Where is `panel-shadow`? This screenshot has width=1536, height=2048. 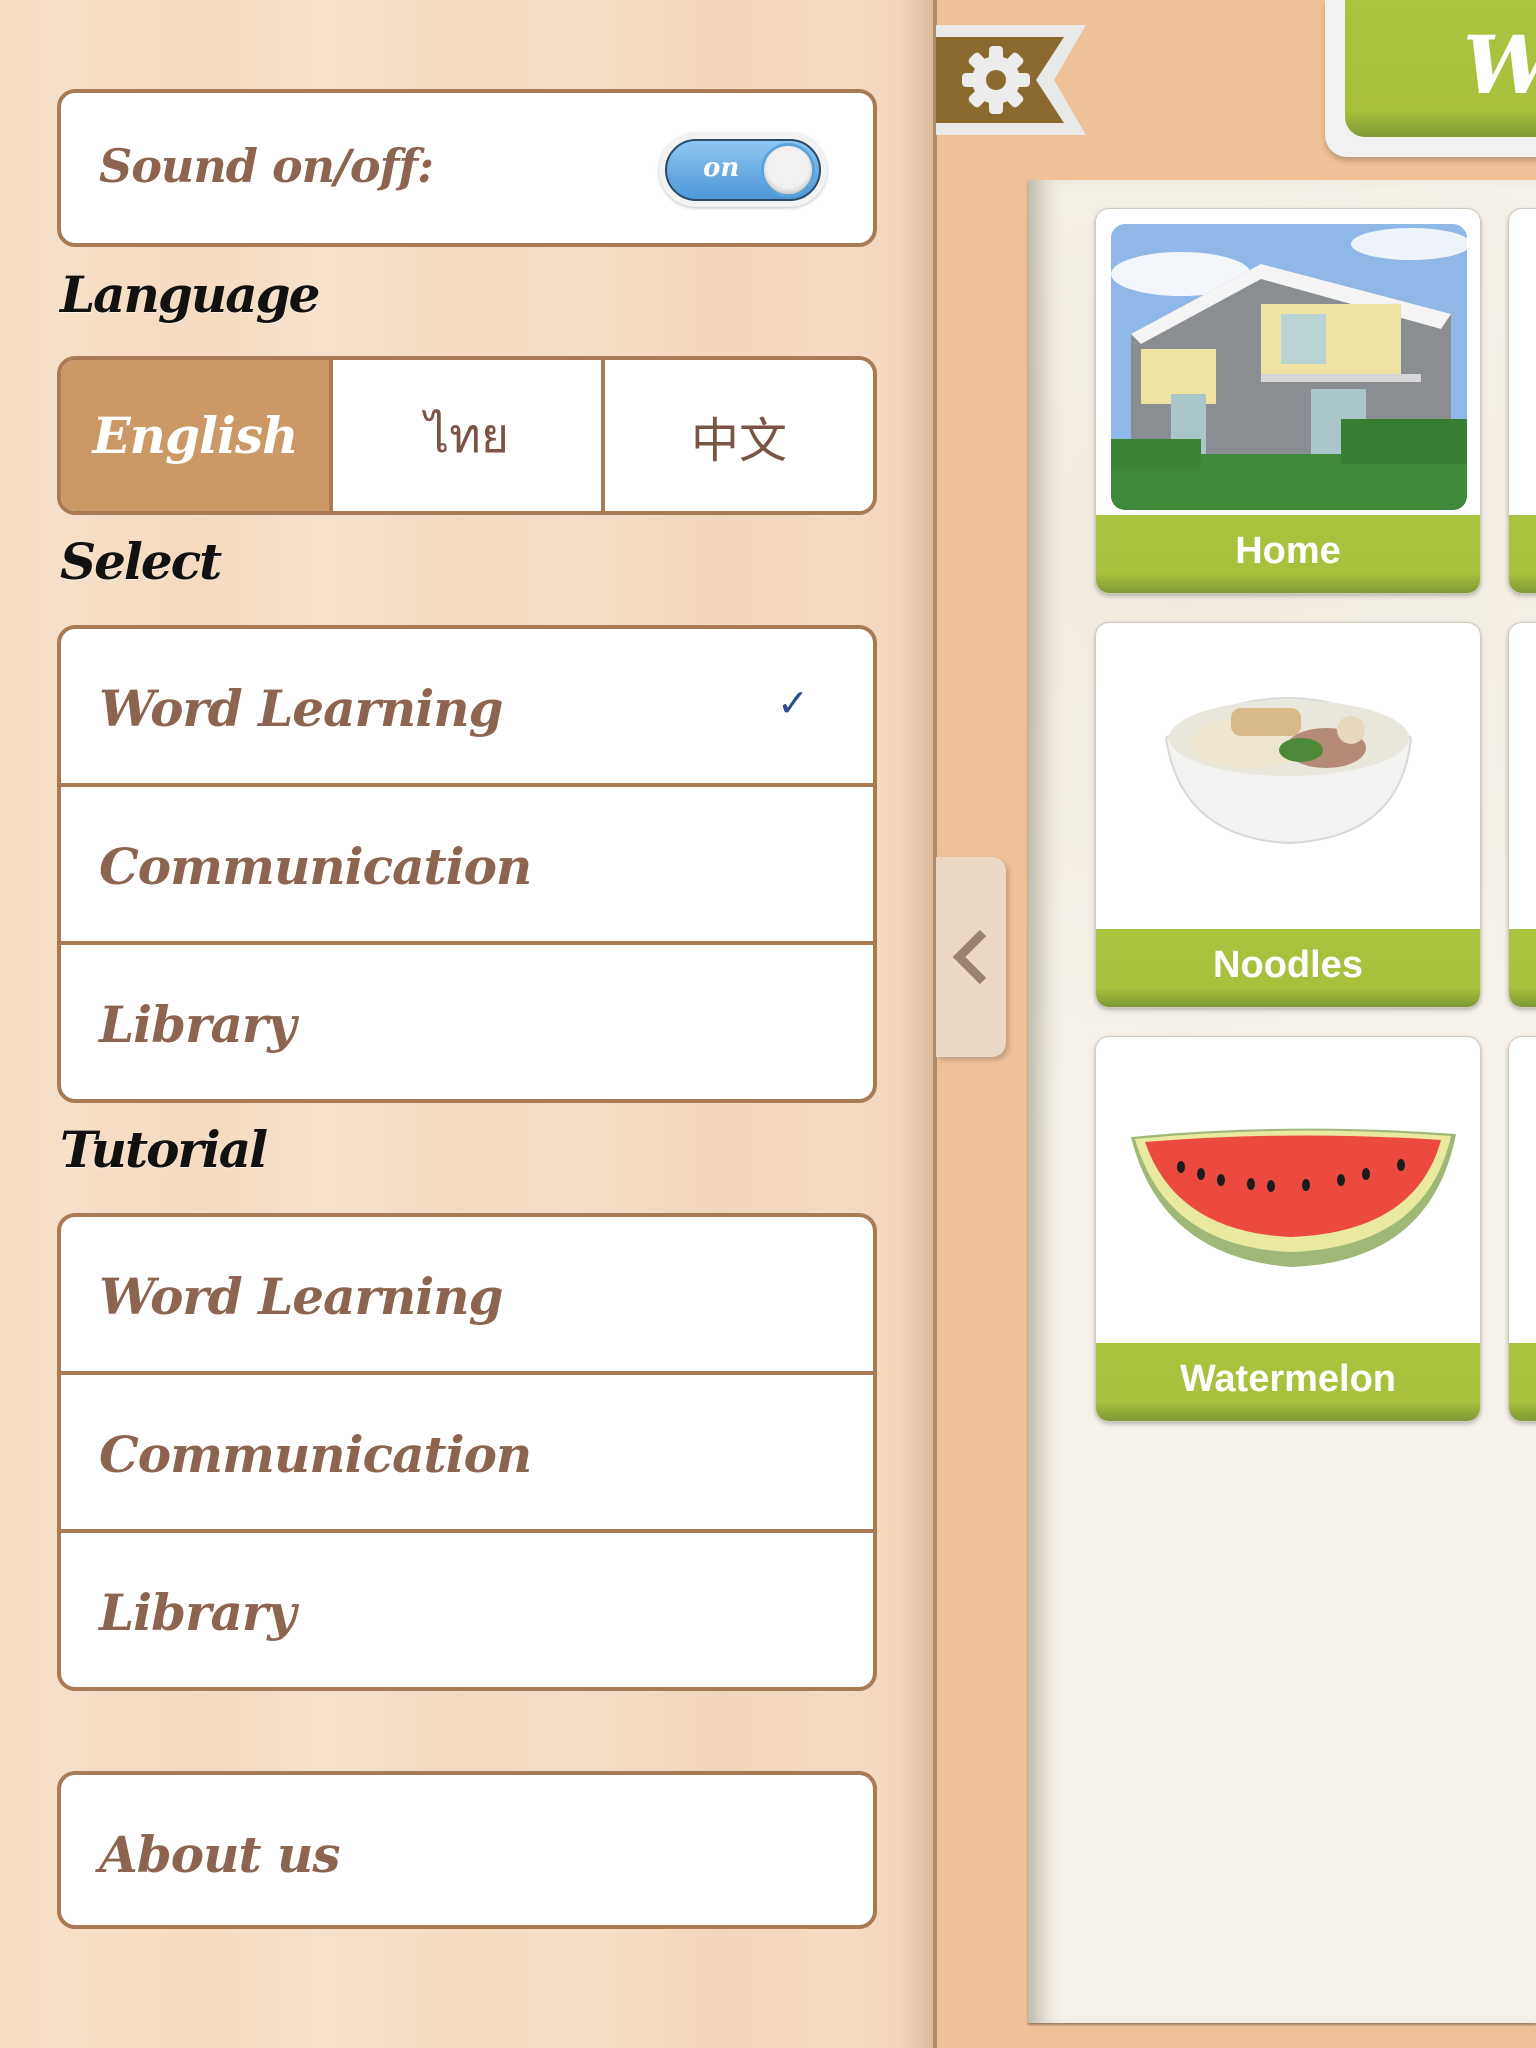
panel-shadow is located at coordinates (917, 1024).